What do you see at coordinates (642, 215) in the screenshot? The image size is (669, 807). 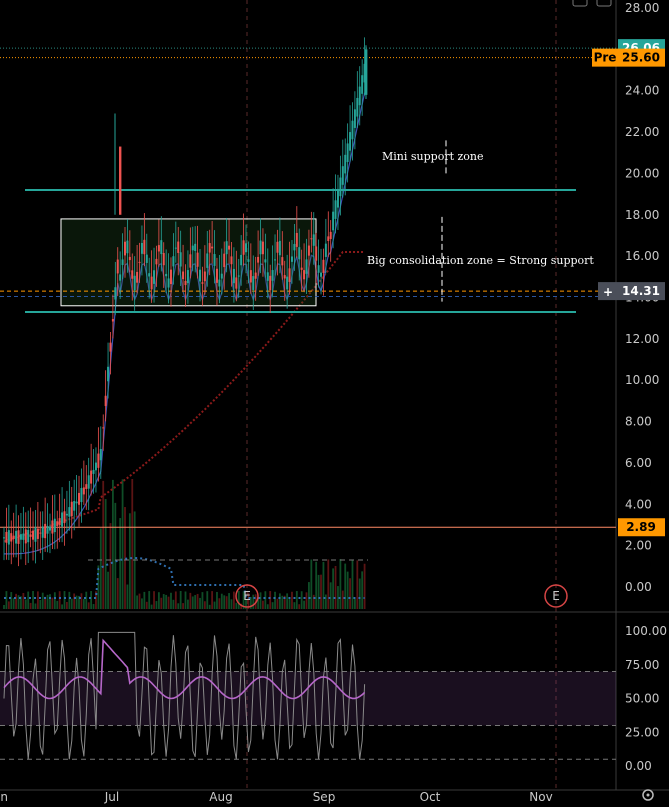 I see `price-tick-label: 18.00` at bounding box center [642, 215].